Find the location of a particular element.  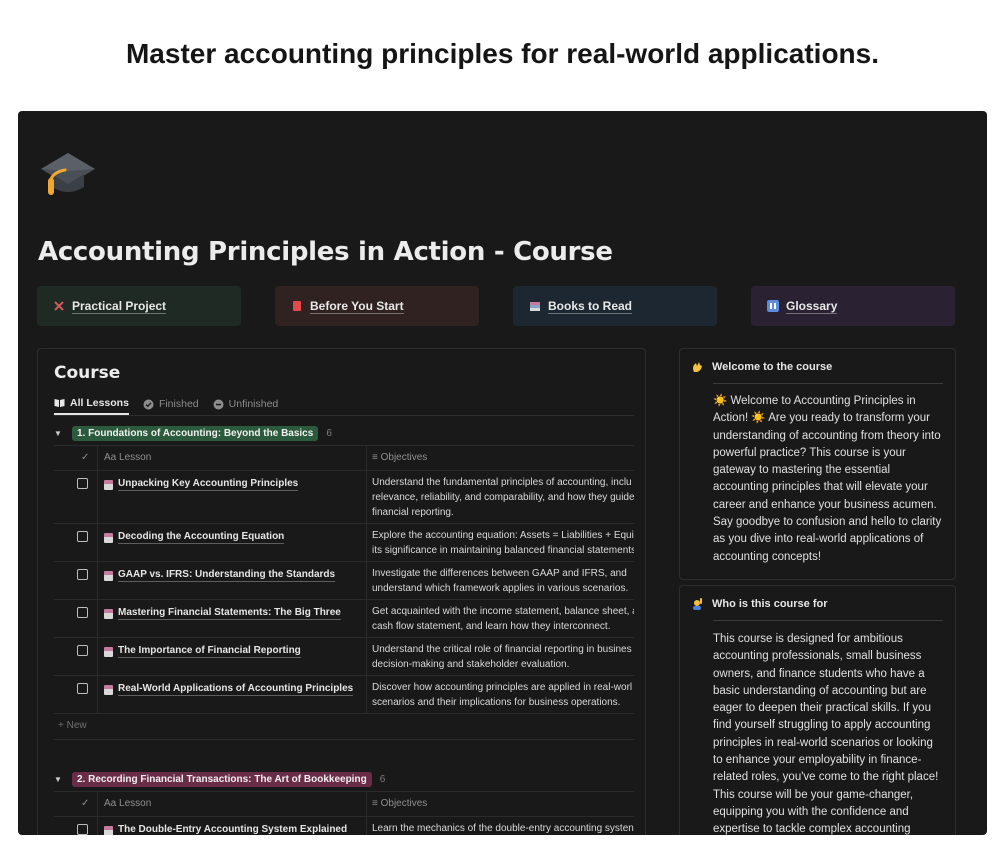

tab-label: Unfinished is located at coordinates (253, 404).